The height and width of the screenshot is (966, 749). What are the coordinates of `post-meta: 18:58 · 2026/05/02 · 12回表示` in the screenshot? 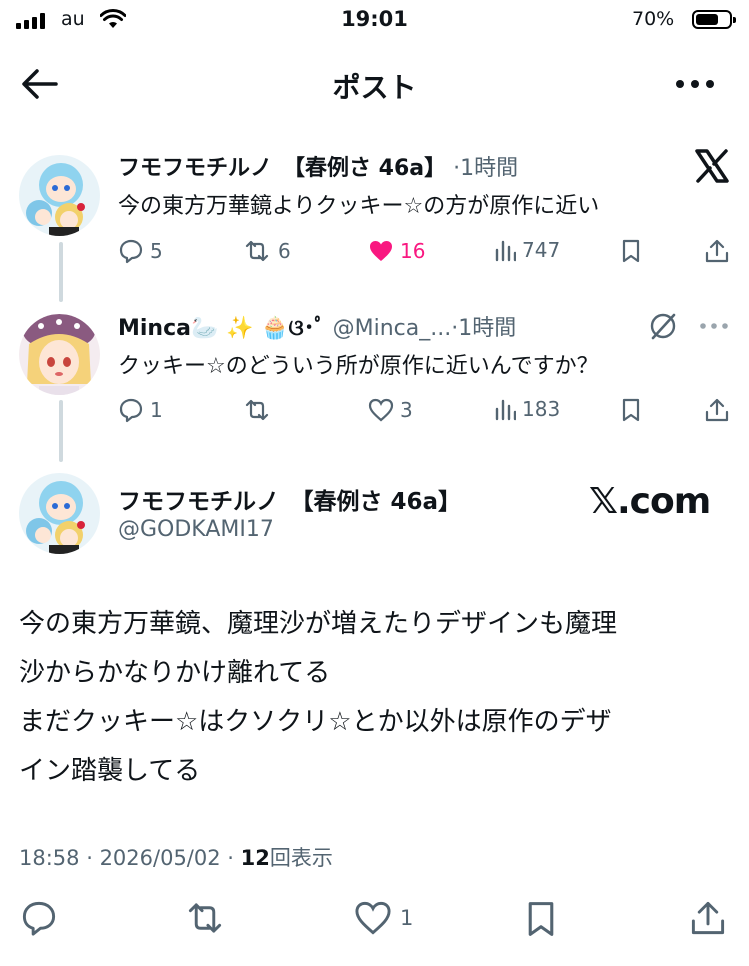 It's located at (176, 858).